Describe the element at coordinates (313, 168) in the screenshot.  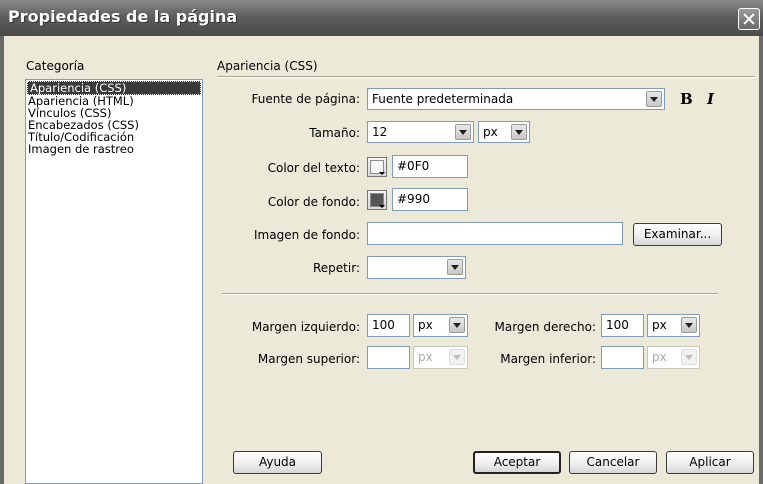
I see `text-color-label: Color del texto:` at that location.